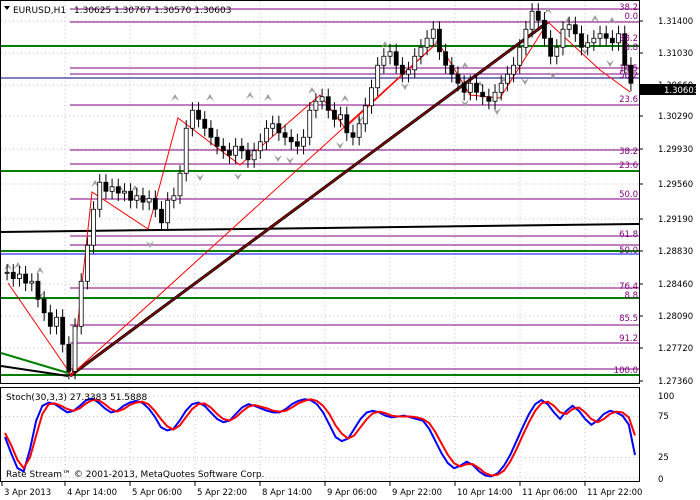  What do you see at coordinates (663, 417) in the screenshot?
I see `stoch-axis-label: 75` at bounding box center [663, 417].